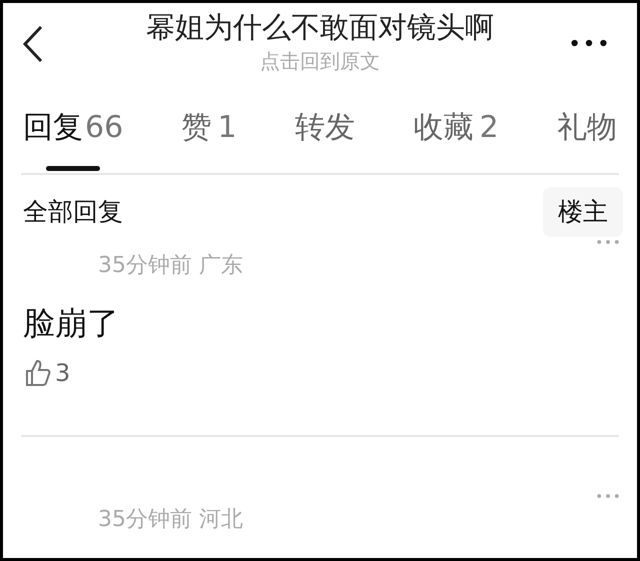 The width and height of the screenshot is (640, 561). I want to click on tab: 收藏 2, so click(456, 139).